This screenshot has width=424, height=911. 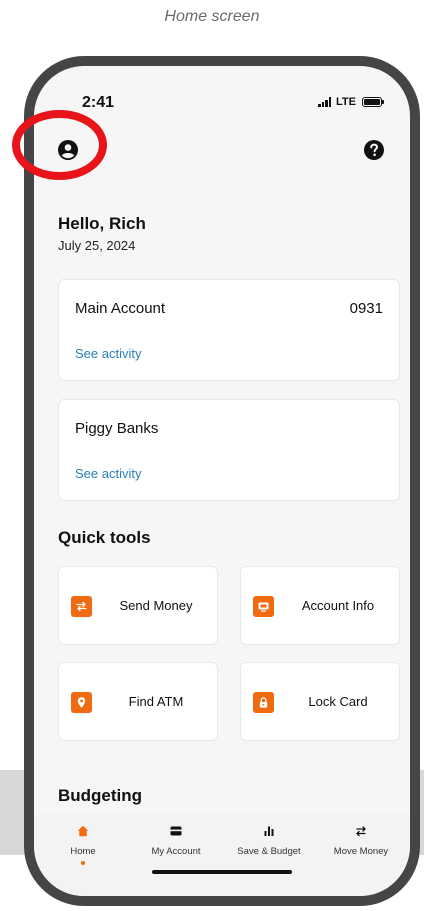 What do you see at coordinates (338, 701) in the screenshot?
I see `tool-label: Lock Card` at bounding box center [338, 701].